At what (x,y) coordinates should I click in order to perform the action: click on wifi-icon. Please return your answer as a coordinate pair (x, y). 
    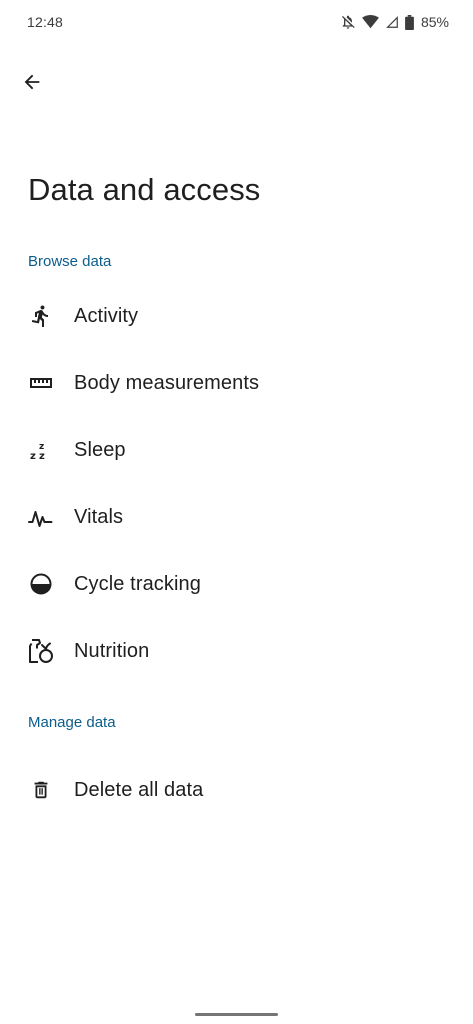
    Looking at the image, I should click on (370, 22).